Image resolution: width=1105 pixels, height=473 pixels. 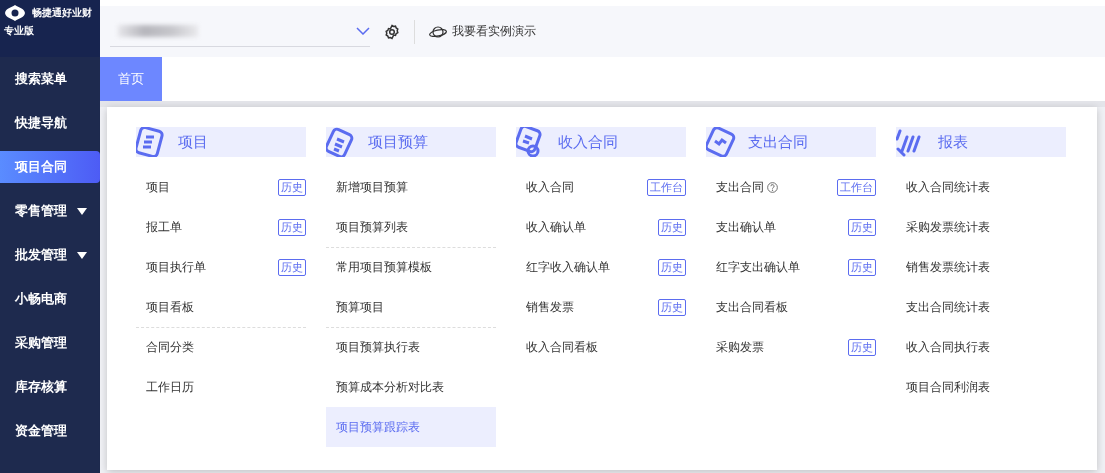 I want to click on list-icon, so click(x=151, y=142).